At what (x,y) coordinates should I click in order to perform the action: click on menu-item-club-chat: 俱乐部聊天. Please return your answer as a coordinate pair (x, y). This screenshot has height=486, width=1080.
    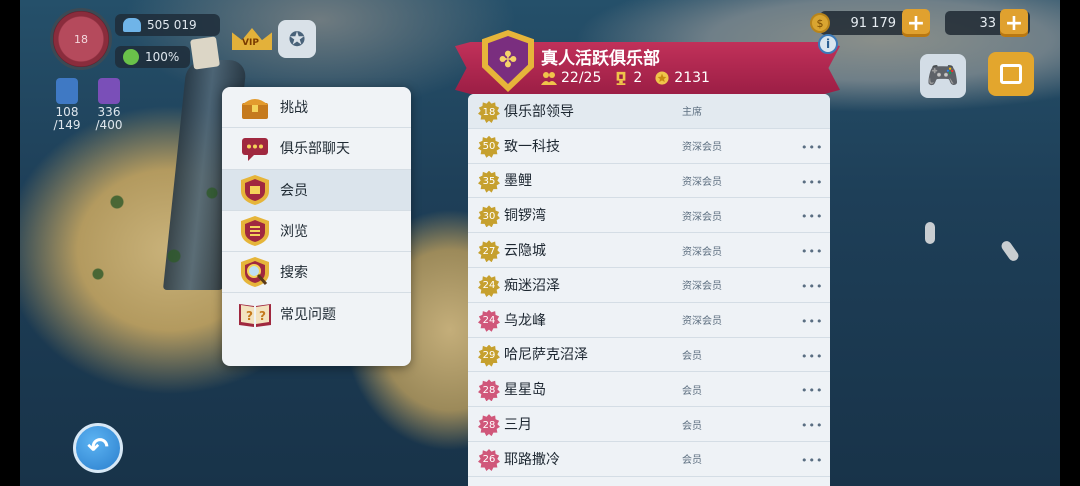
    Looking at the image, I should click on (316, 149).